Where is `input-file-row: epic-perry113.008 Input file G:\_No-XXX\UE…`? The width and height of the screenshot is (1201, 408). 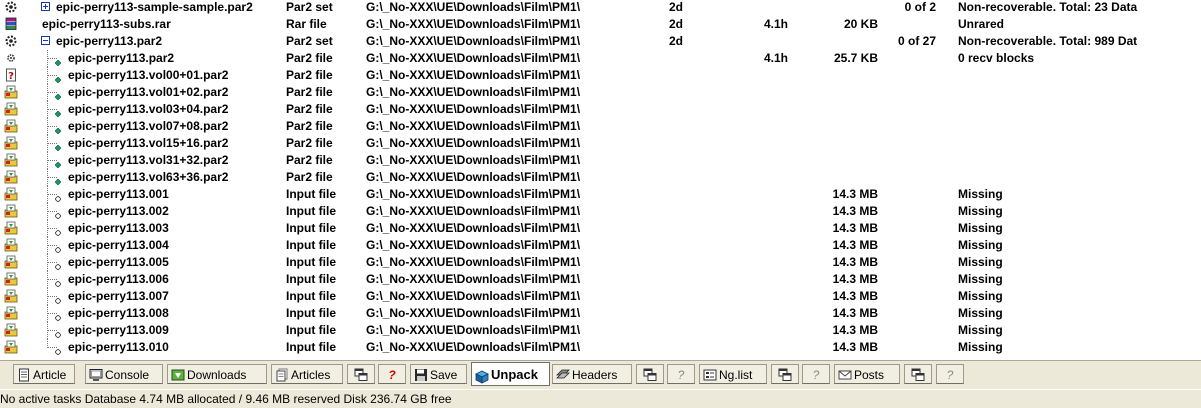
input-file-row: epic-perry113.008 Input file G:\_No-XXX\UE… is located at coordinates (600, 313).